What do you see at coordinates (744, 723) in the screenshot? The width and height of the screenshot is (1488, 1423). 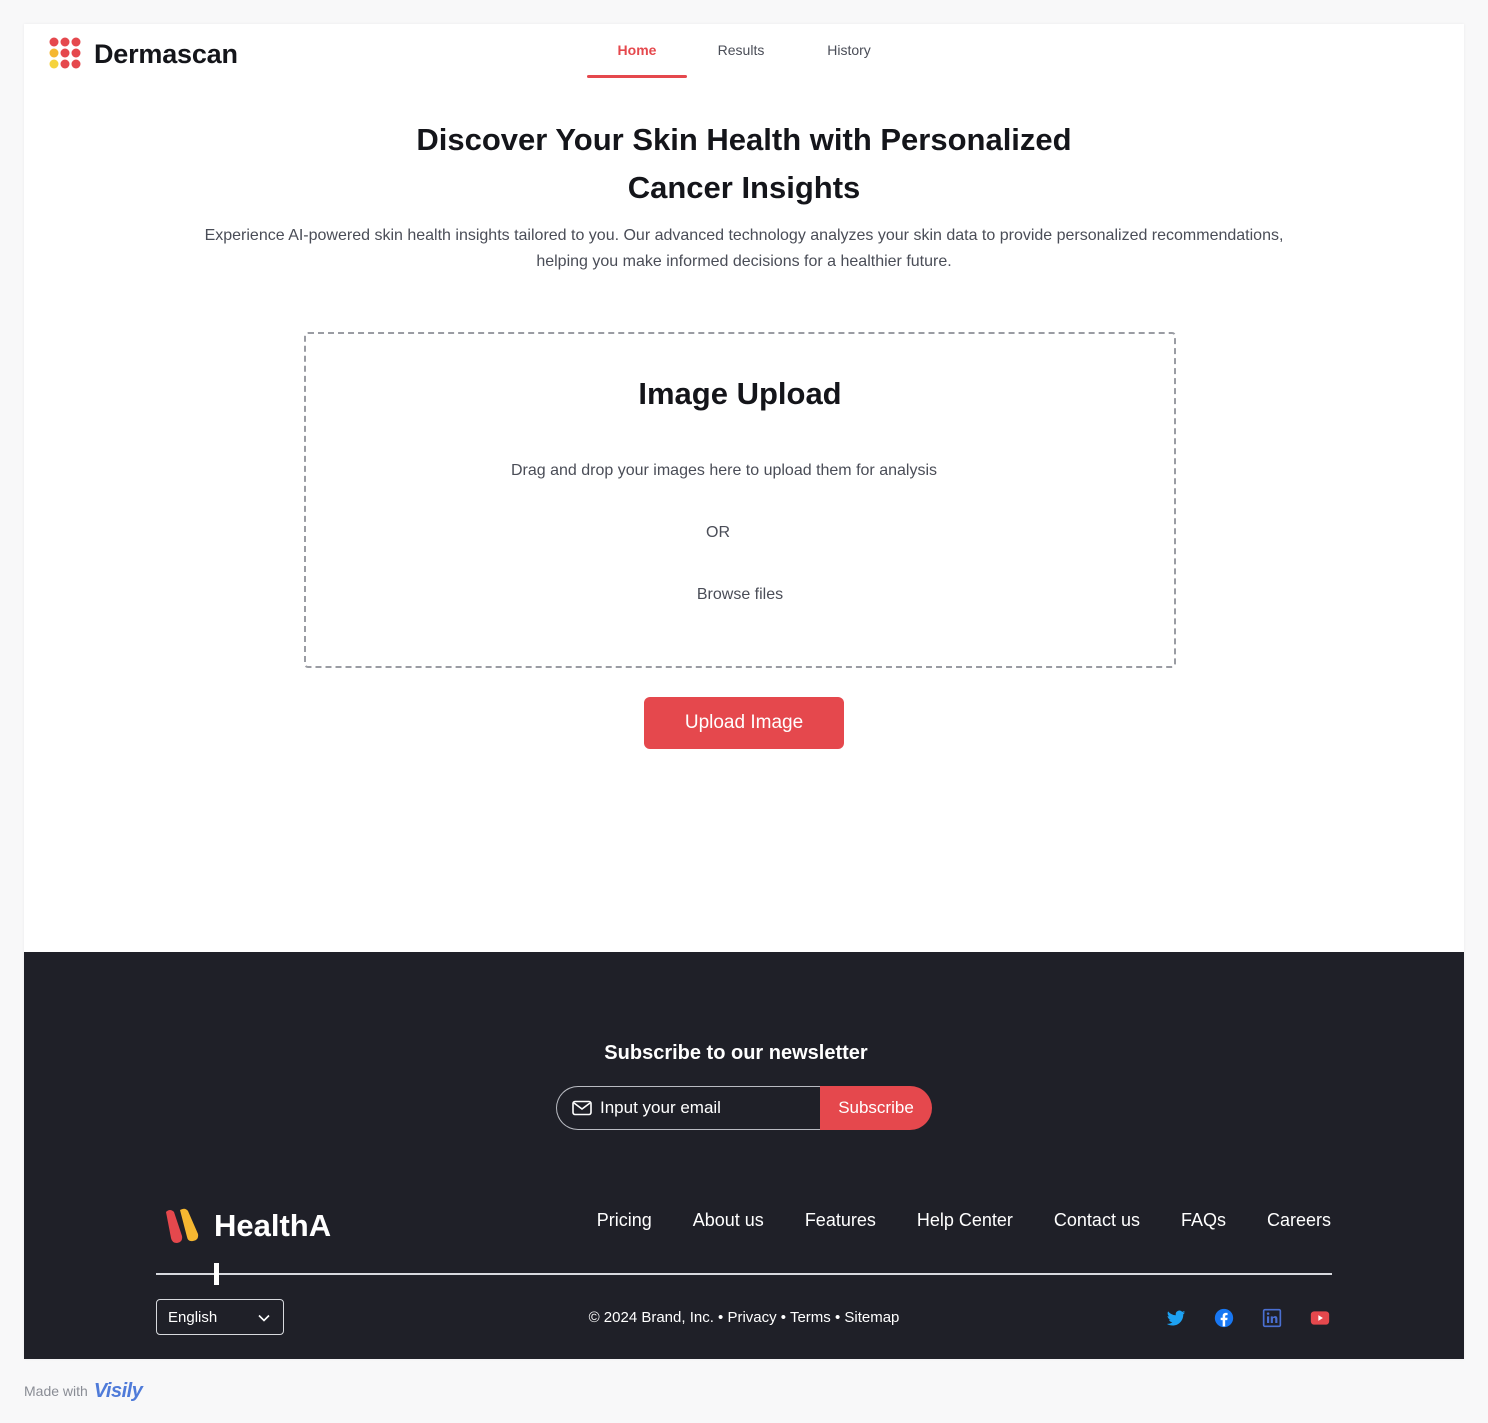 I see `upload-image-button: Upload Image` at bounding box center [744, 723].